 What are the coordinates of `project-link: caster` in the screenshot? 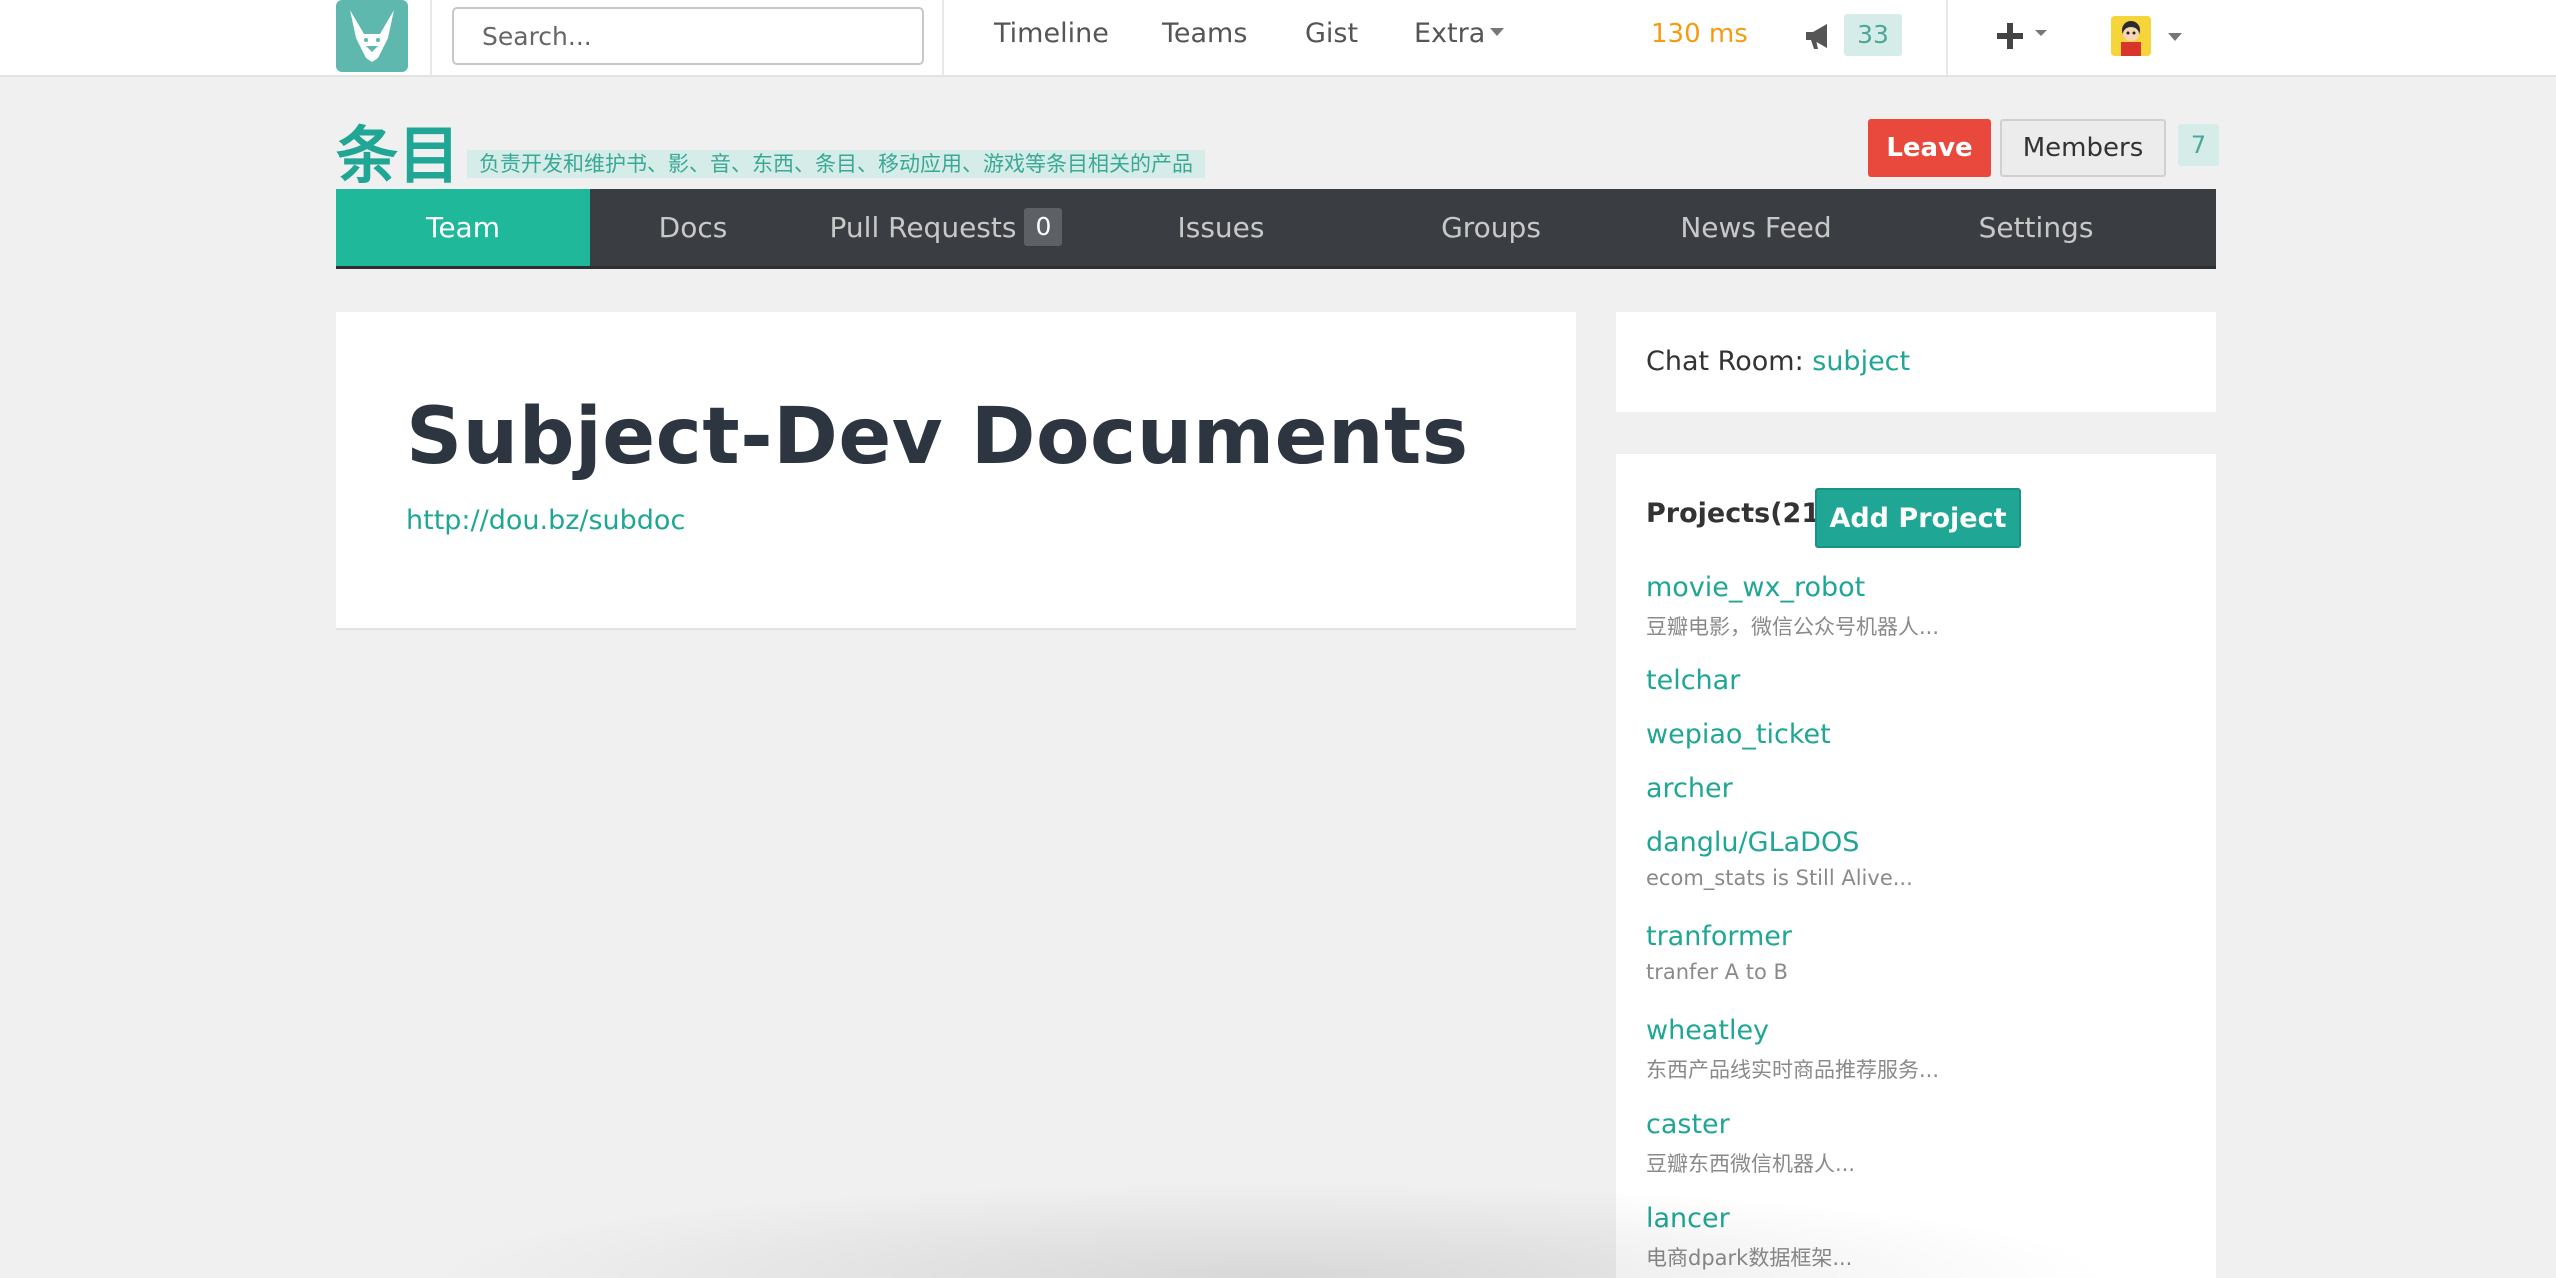 It's located at (1750, 1124).